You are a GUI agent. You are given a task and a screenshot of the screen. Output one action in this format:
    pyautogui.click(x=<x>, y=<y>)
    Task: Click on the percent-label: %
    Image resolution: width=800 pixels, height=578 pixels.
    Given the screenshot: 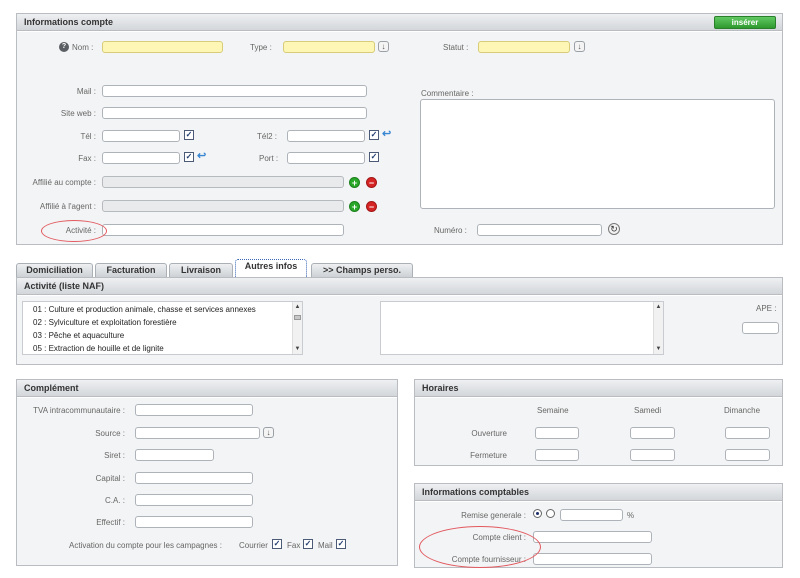 What is the action you would take?
    pyautogui.click(x=631, y=515)
    